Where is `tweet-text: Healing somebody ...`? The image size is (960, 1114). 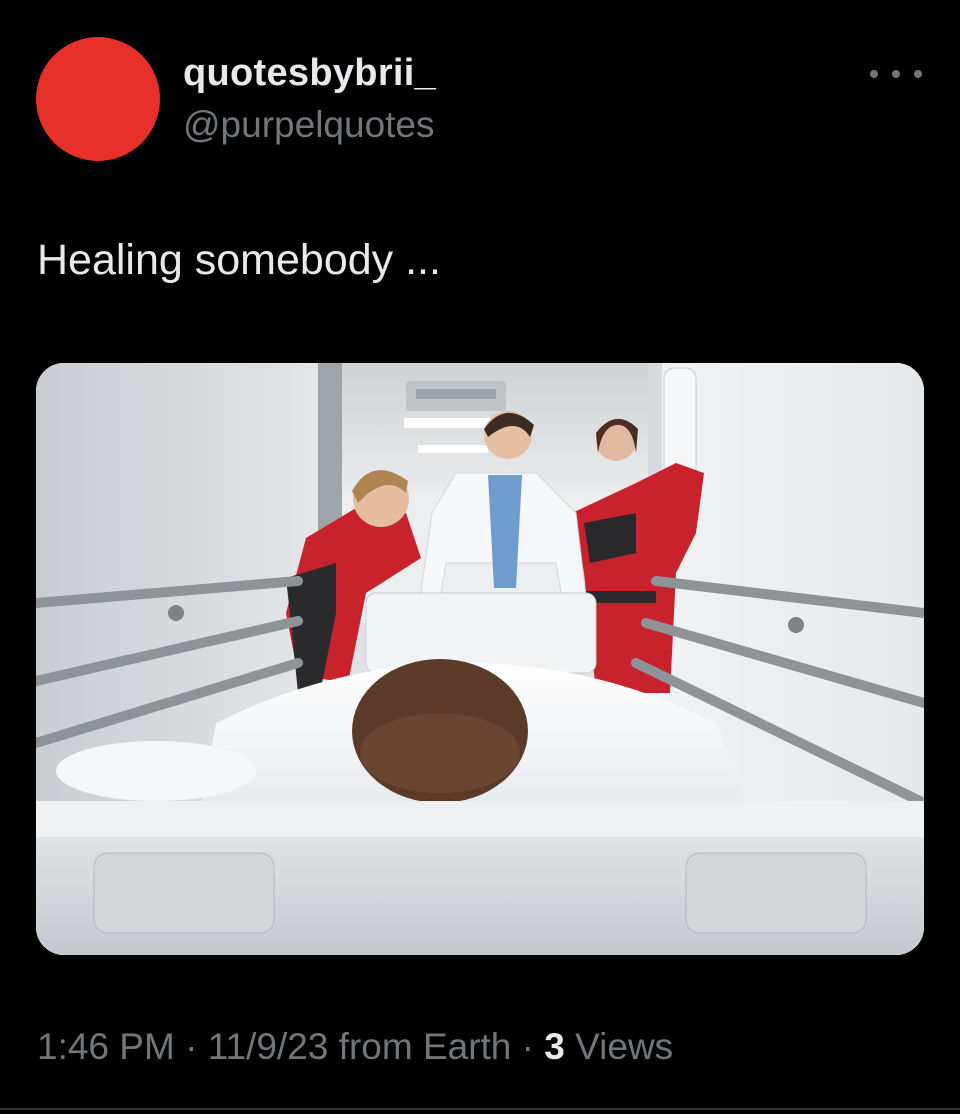
tweet-text: Healing somebody ... is located at coordinates (239, 260).